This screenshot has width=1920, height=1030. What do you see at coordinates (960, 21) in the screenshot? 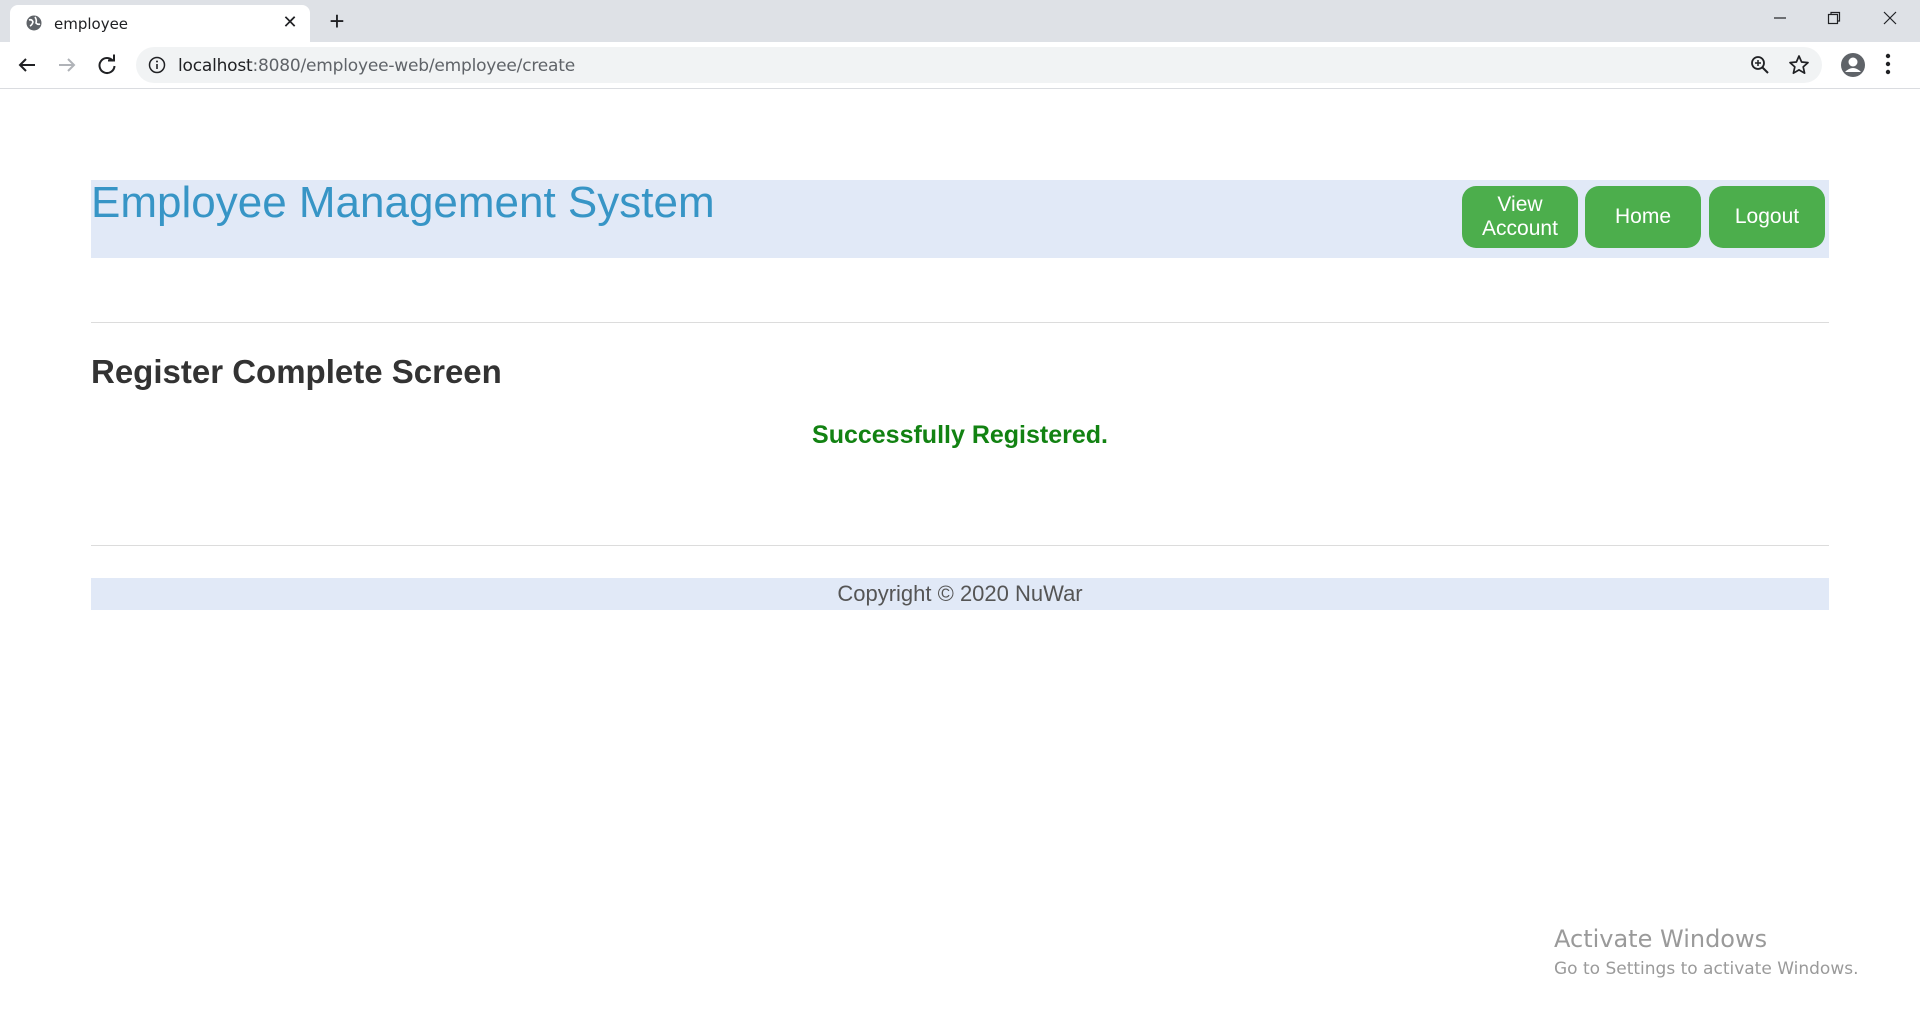
I see `browser-tab-strip: employee ✕ +` at bounding box center [960, 21].